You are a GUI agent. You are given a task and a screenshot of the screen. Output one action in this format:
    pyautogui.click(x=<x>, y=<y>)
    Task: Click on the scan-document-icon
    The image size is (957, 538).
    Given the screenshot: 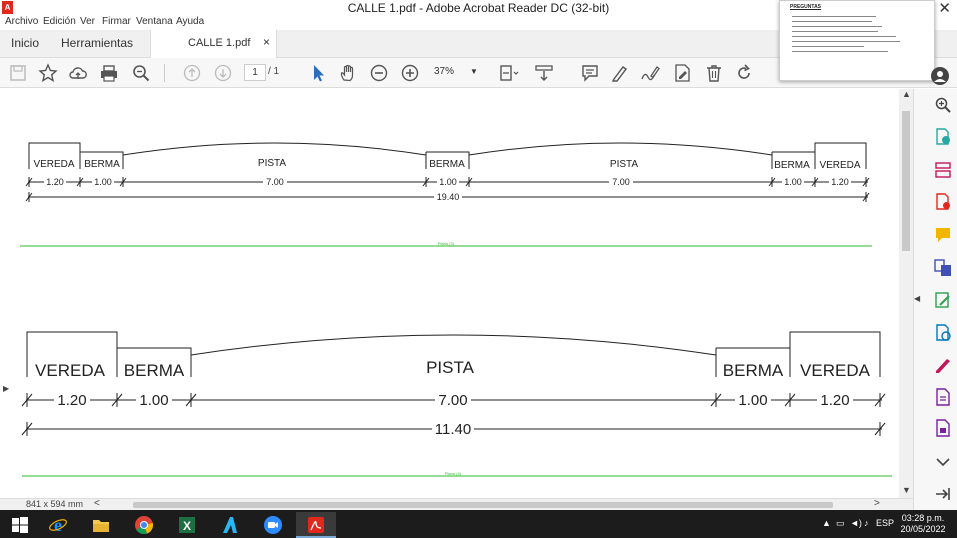 What is the action you would take?
    pyautogui.click(x=943, y=397)
    